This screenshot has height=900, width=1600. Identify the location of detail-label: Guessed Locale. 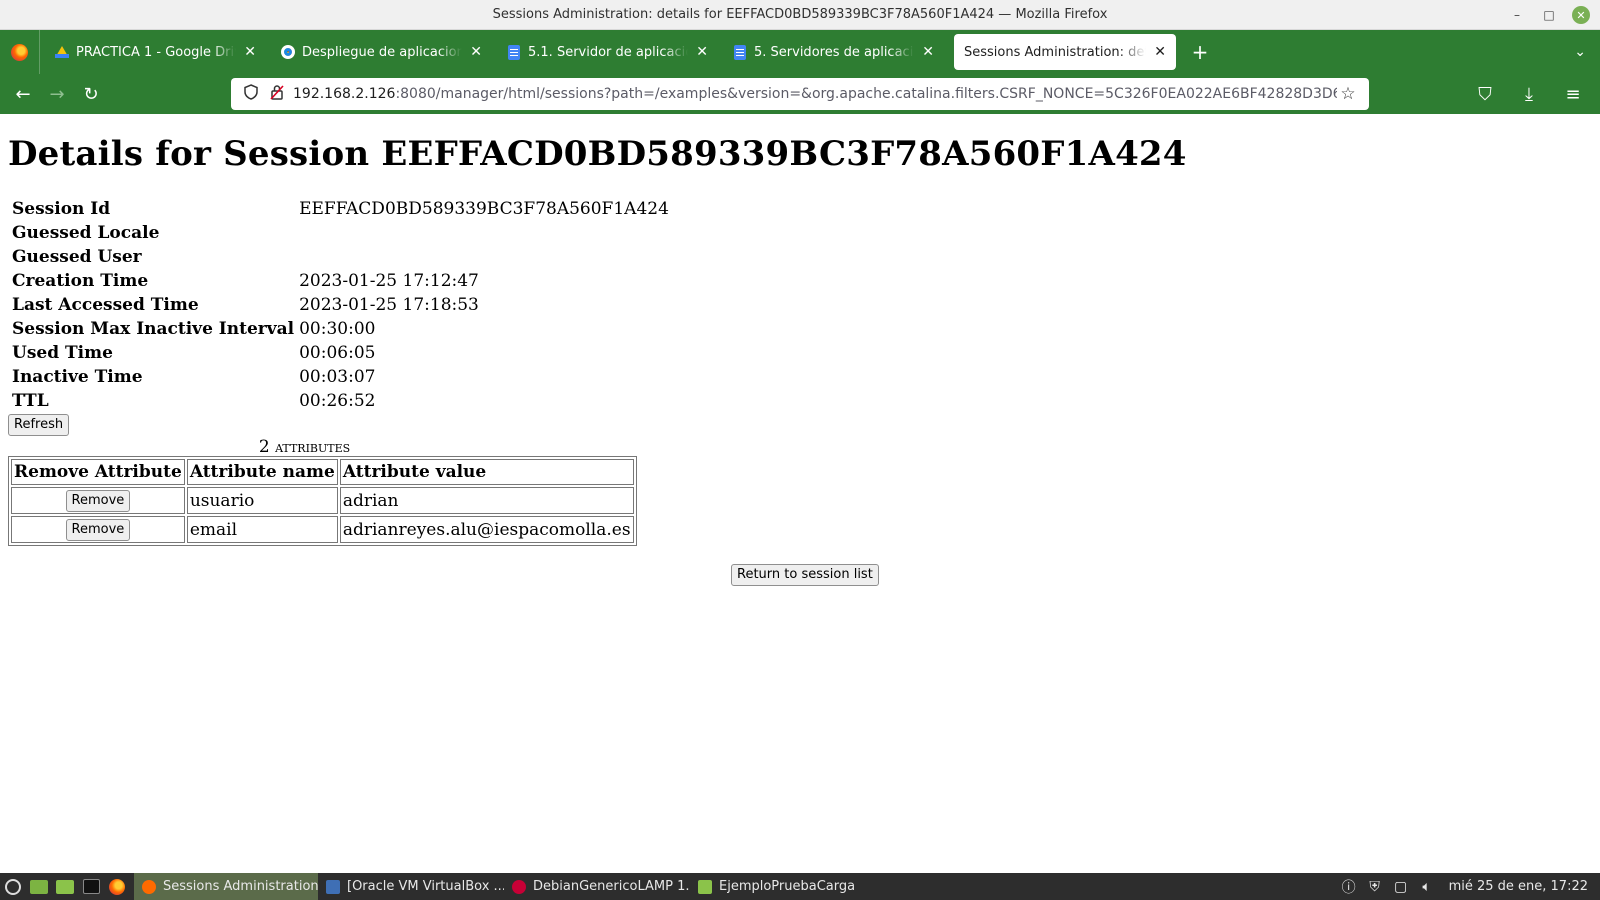
(86, 233).